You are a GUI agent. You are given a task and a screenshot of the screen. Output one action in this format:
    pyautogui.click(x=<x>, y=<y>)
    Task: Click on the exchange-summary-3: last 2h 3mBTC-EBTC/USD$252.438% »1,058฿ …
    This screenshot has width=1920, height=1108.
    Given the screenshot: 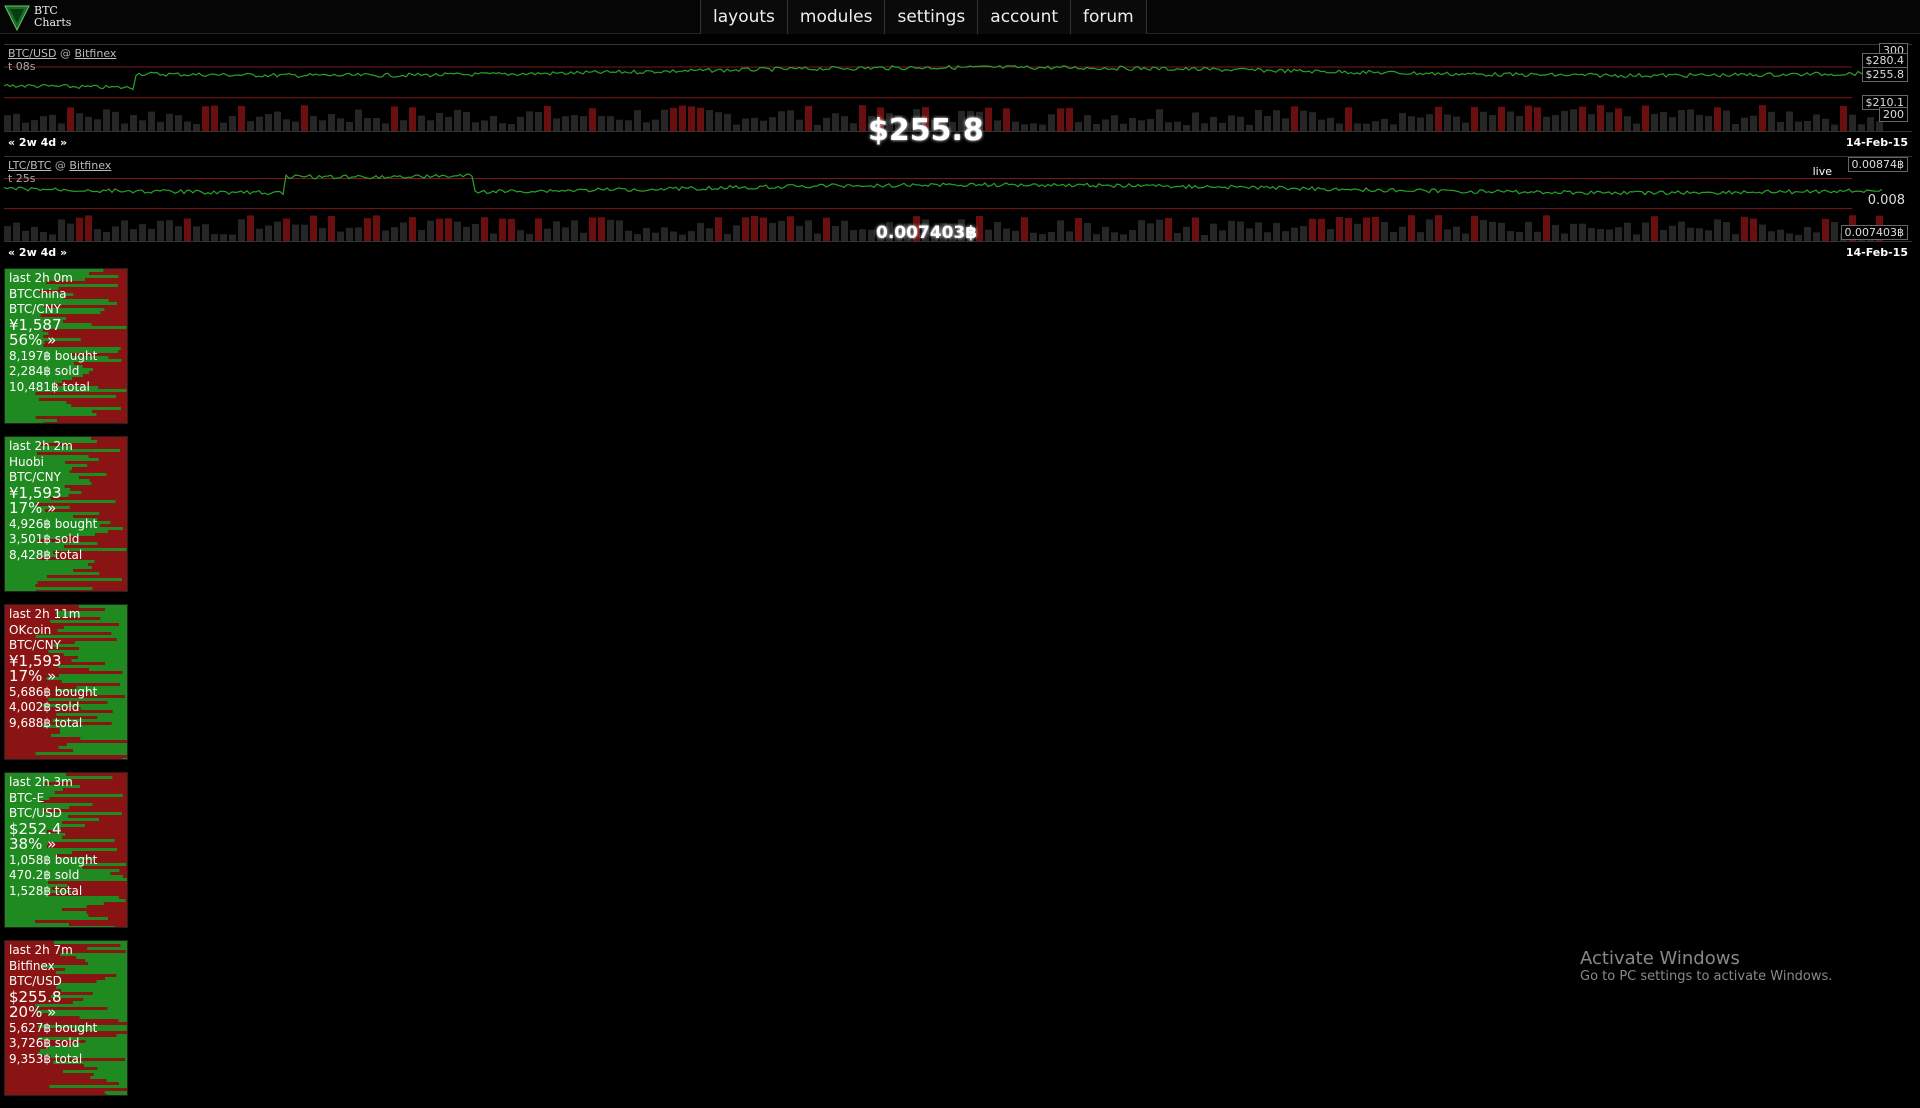 What is the action you would take?
    pyautogui.click(x=66, y=850)
    